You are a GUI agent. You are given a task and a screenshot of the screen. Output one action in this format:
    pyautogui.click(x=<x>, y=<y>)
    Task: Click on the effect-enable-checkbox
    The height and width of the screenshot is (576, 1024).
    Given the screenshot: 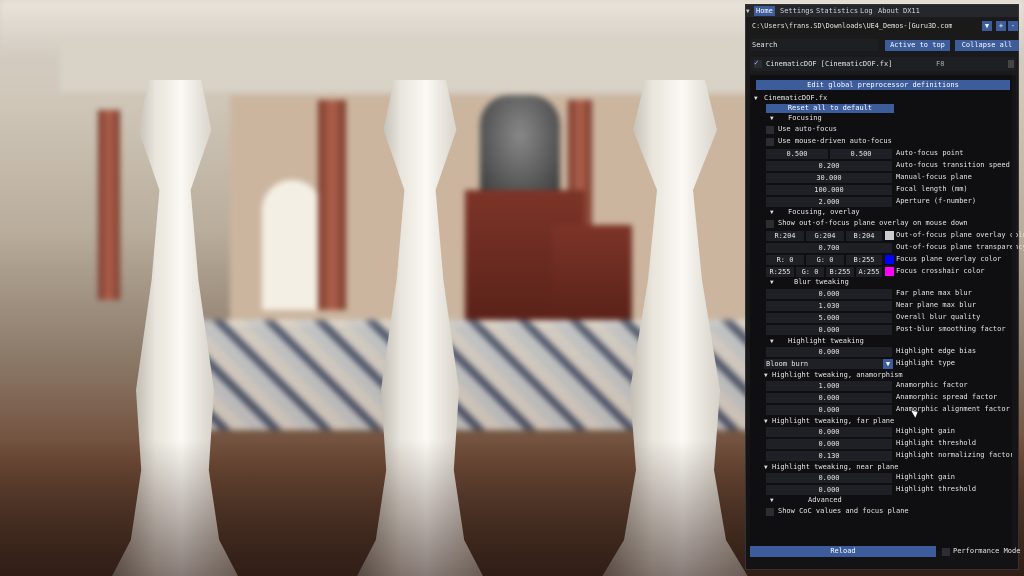 What is the action you would take?
    pyautogui.click(x=758, y=63)
    